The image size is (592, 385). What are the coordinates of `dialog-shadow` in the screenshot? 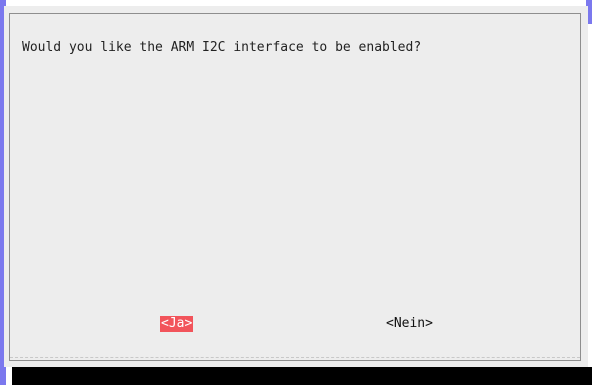 It's located at (302, 376).